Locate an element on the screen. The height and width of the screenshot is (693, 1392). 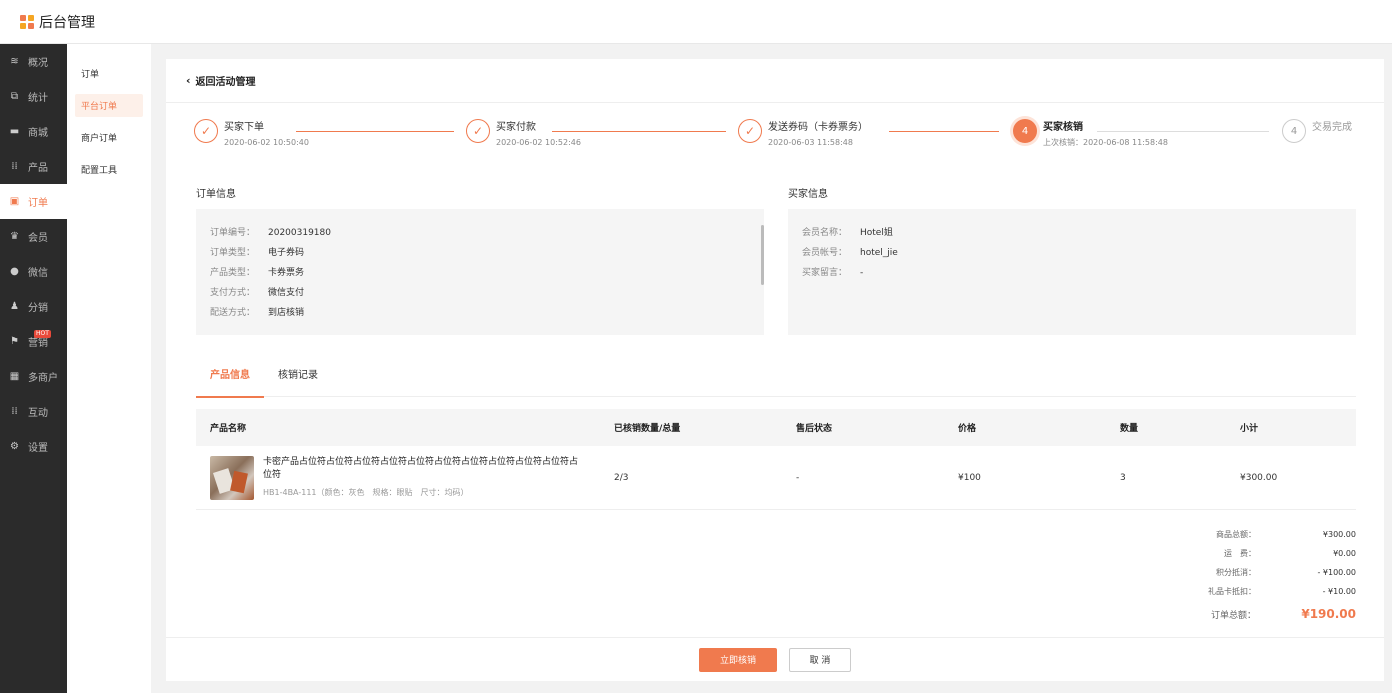
info-row: 会员名称： Hotel姐 is located at coordinates (847, 233).